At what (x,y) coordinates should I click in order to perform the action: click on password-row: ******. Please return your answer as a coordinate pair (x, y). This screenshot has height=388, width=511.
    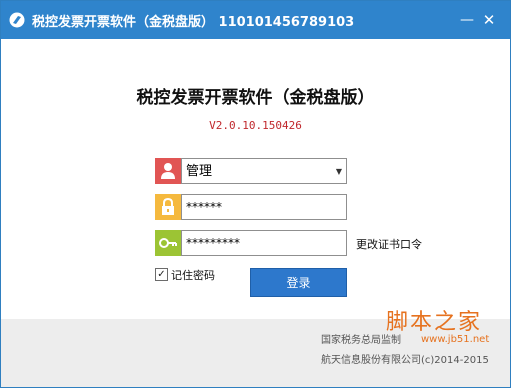
    Looking at the image, I should click on (251, 207).